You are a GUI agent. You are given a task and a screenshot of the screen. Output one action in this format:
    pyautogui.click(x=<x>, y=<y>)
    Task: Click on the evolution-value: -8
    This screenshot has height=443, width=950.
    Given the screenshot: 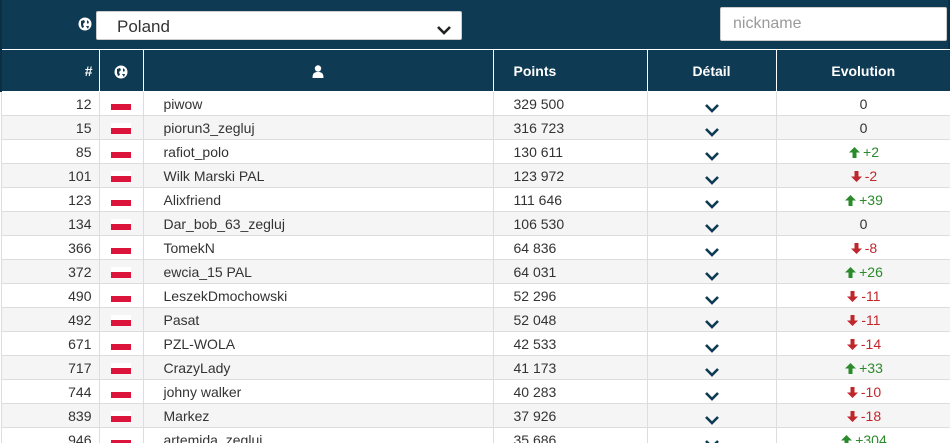 What is the action you would take?
    pyautogui.click(x=871, y=247)
    